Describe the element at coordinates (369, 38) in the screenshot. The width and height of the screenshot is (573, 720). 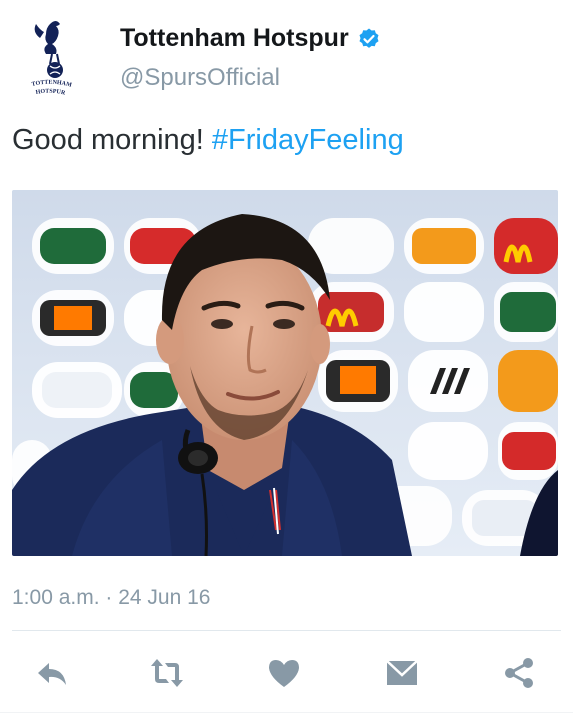
I see `verified-badge-icon` at that location.